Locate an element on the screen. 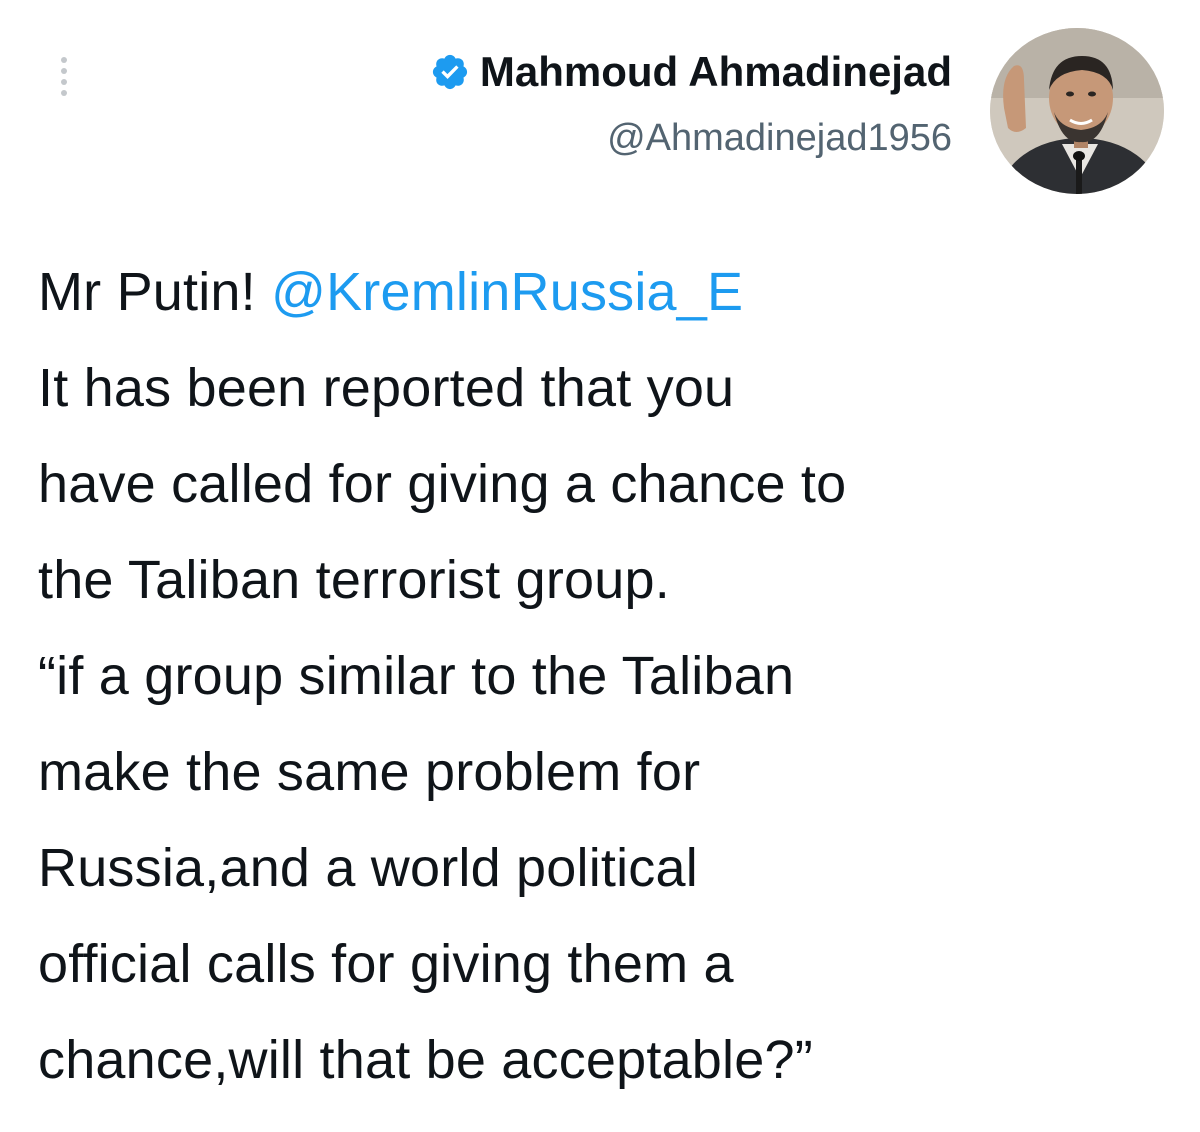  author-display-name: Mahmoud Ahmadinejad is located at coordinates (716, 72).